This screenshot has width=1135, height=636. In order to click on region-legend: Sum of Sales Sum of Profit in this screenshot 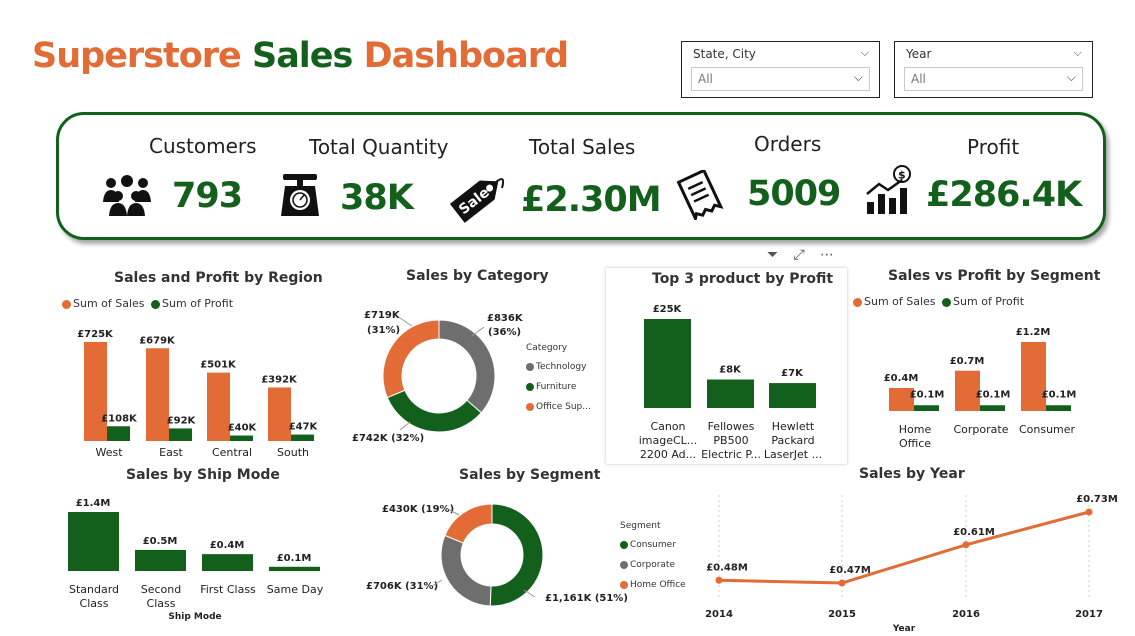, I will do `click(147, 303)`.